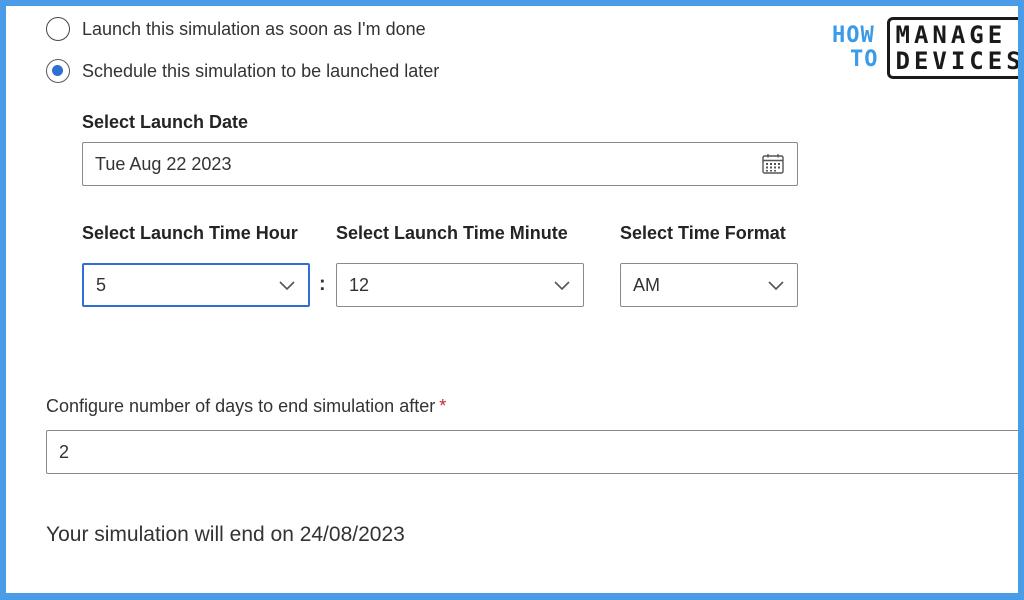  What do you see at coordinates (460, 285) in the screenshot?
I see `launch-minute-dropdown: 12` at bounding box center [460, 285].